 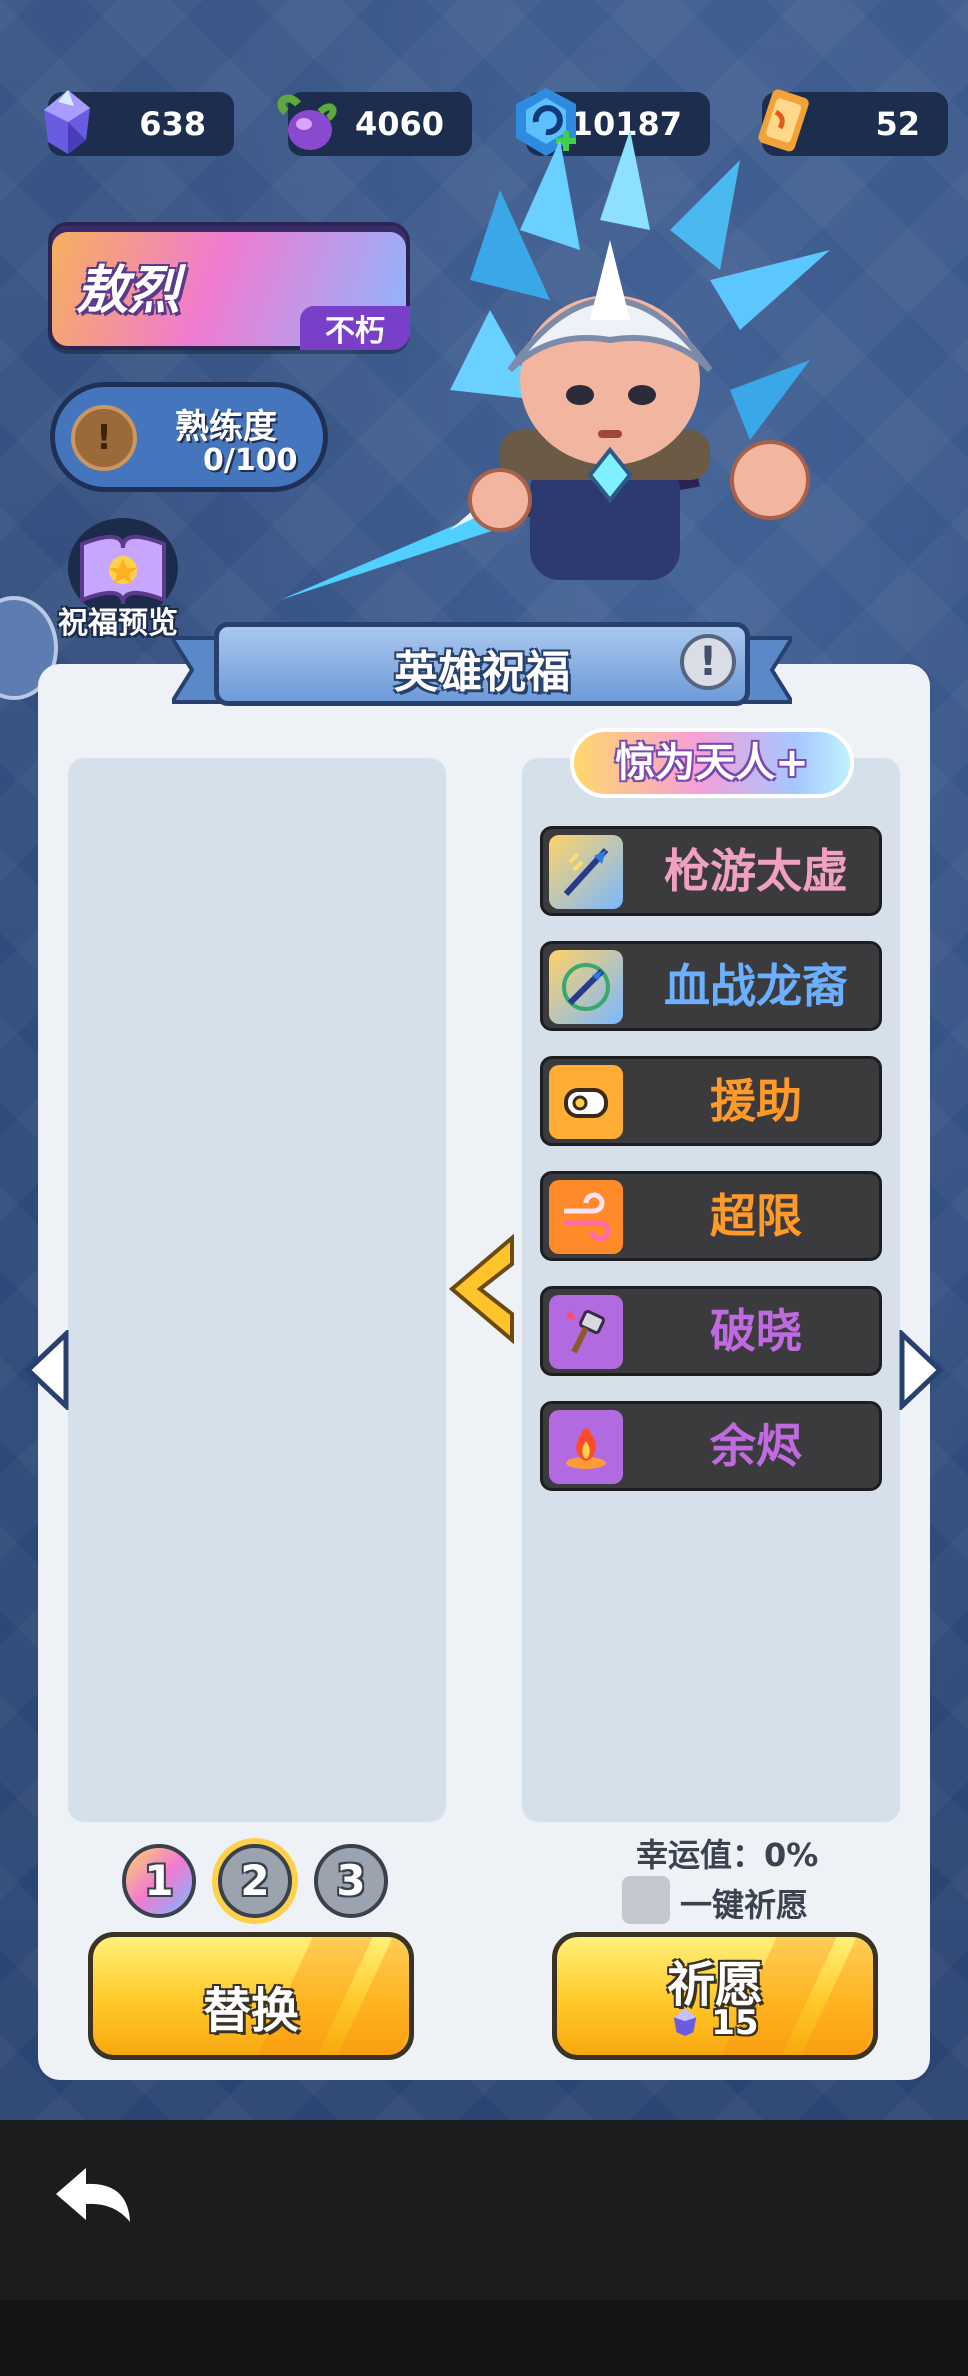 What do you see at coordinates (46, 1370) in the screenshot?
I see `previous-page-arrow-icon` at bounding box center [46, 1370].